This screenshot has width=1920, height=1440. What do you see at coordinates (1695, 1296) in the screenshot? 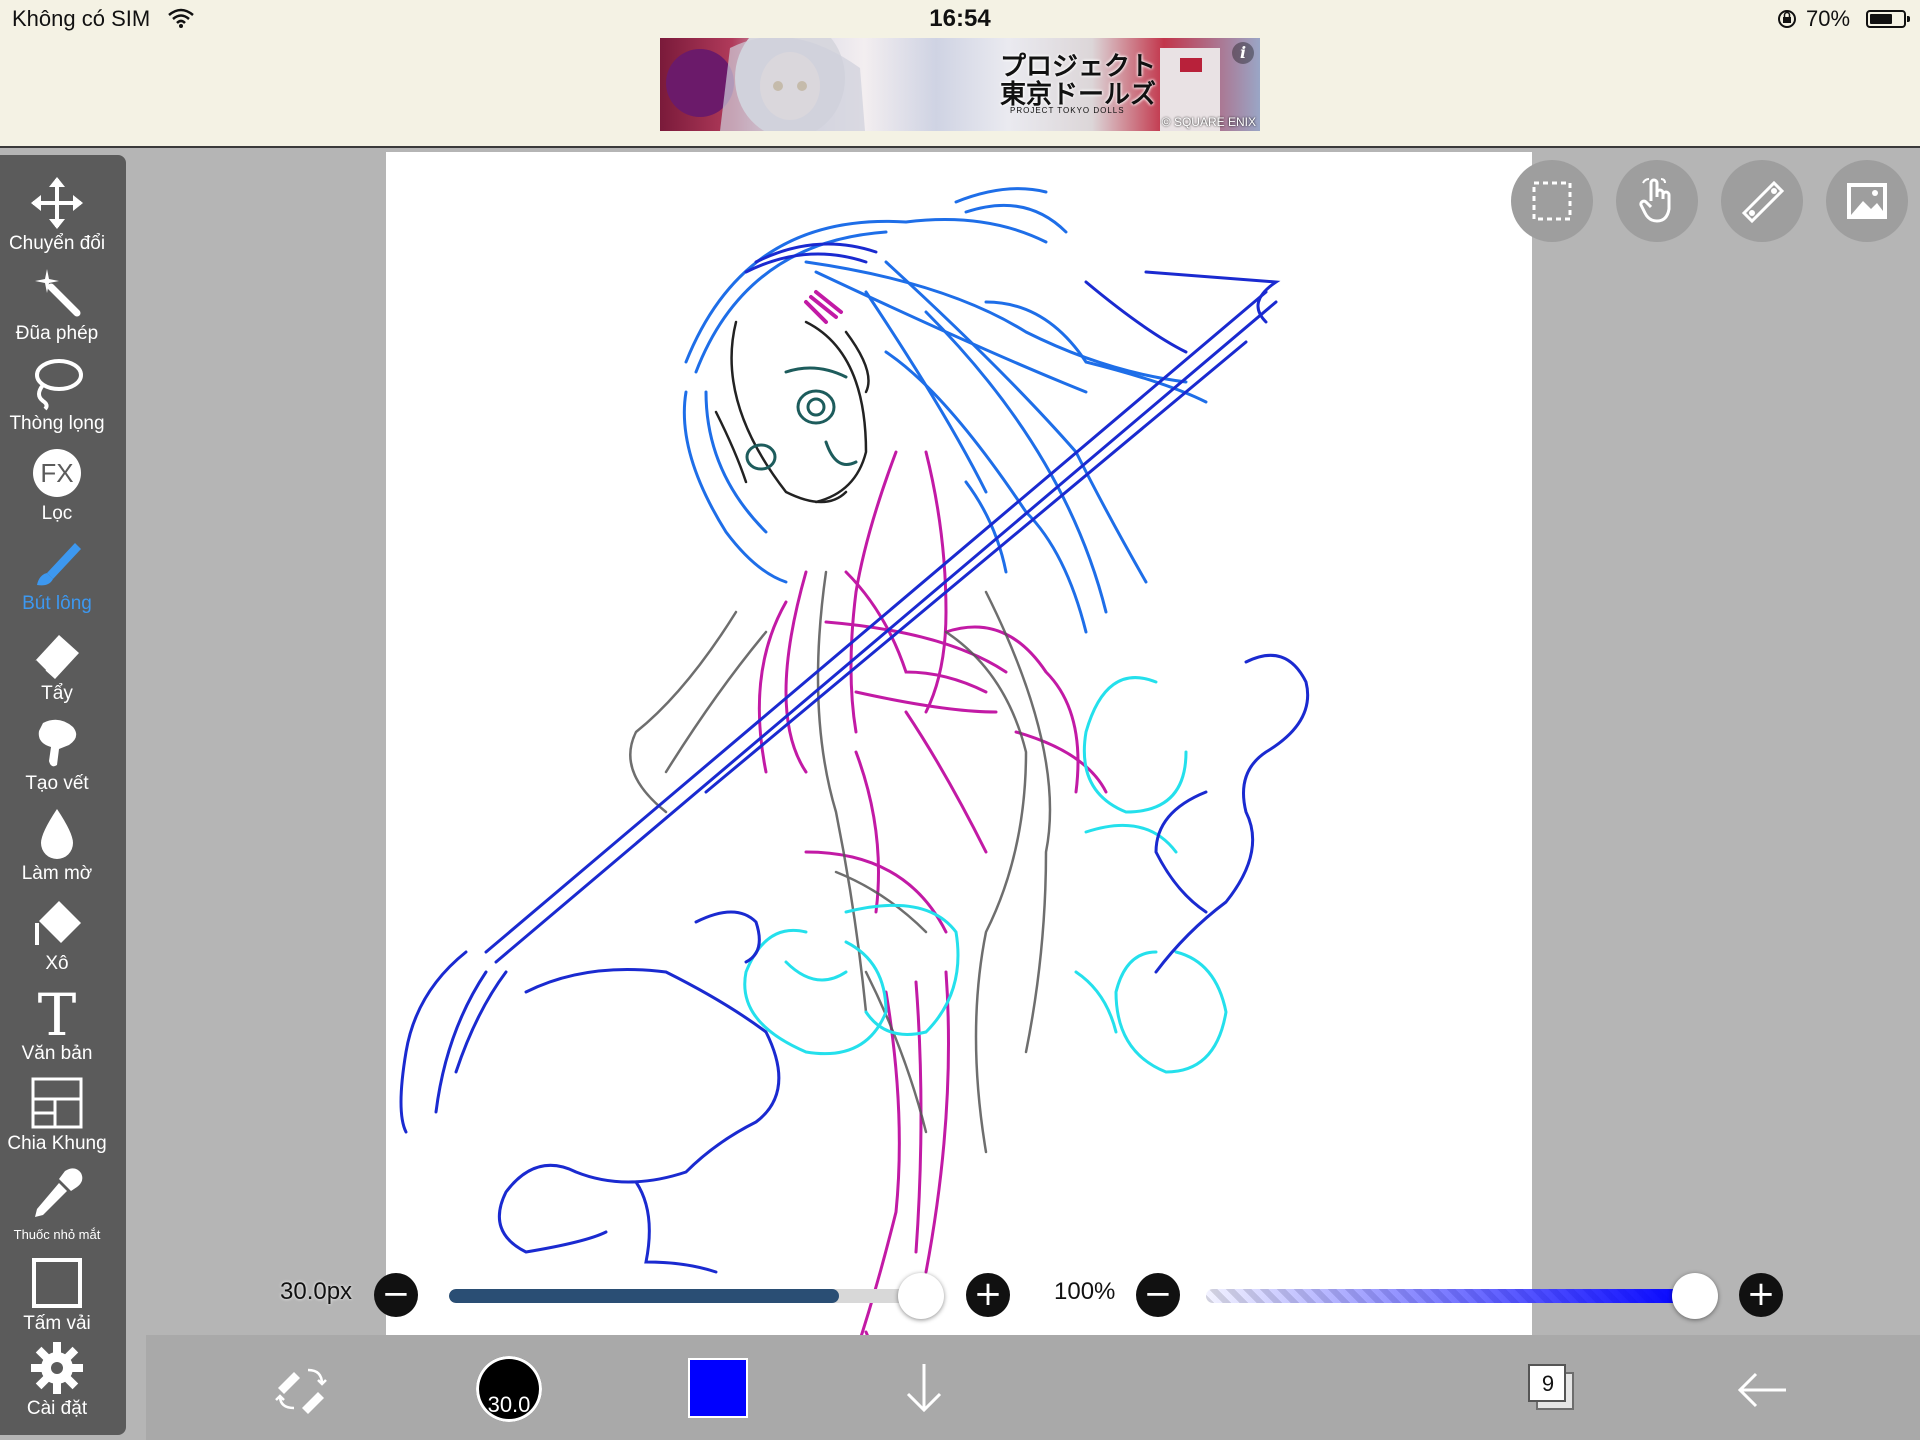
I see `opacity-slider-thumb` at bounding box center [1695, 1296].